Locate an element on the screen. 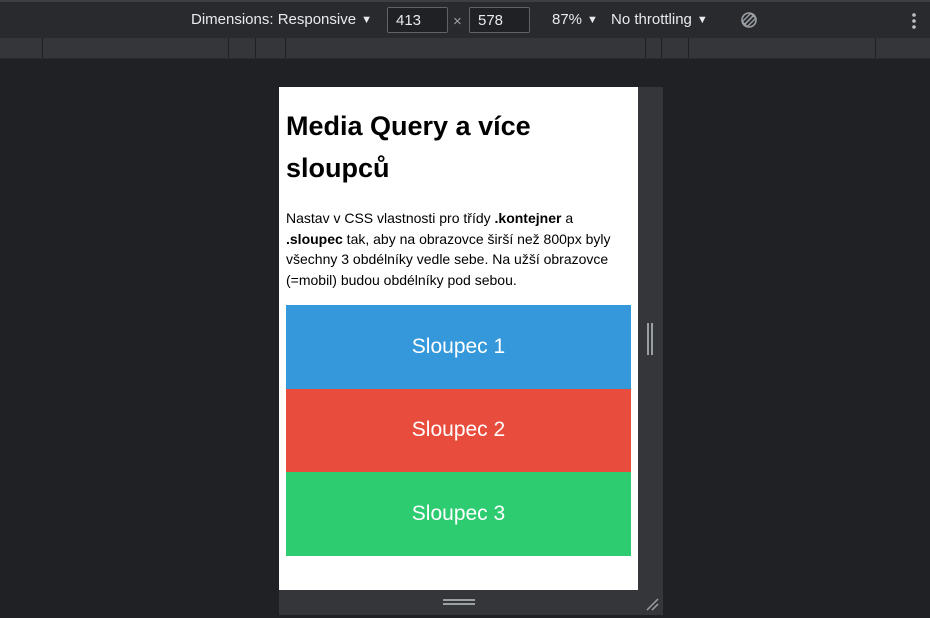  throttling-dropdown: No throttling ▼ is located at coordinates (659, 20).